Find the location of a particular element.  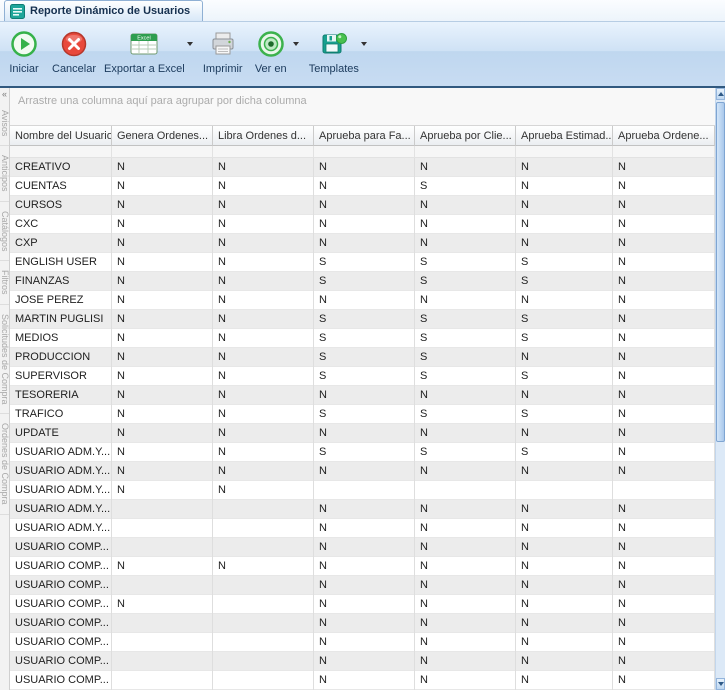

cell-user-name: CXC is located at coordinates (61, 224).